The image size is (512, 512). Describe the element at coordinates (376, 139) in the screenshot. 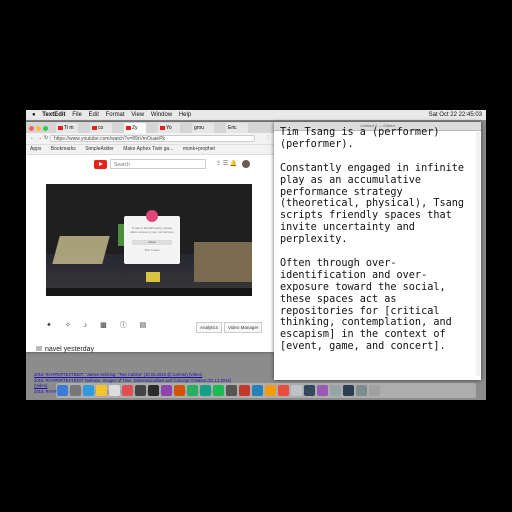

I see `paragraph: Tim Tsang is a (performer) (performer).` at that location.